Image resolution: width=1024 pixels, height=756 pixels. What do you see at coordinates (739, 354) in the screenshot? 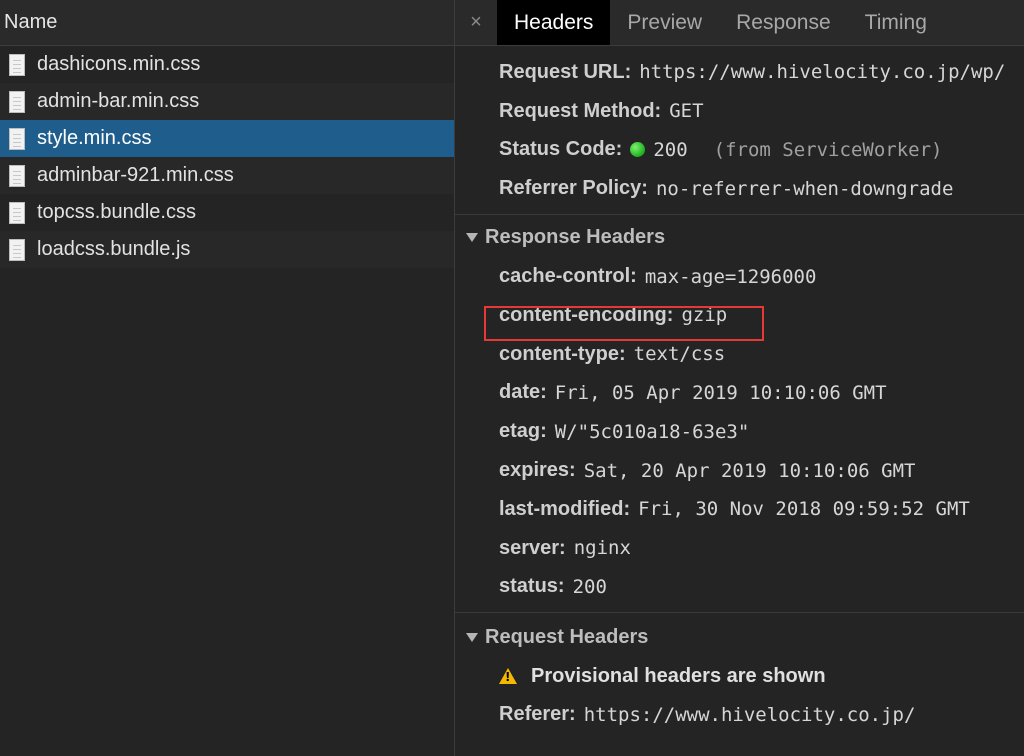
I see `response-header-row: content-type: text/css` at bounding box center [739, 354].